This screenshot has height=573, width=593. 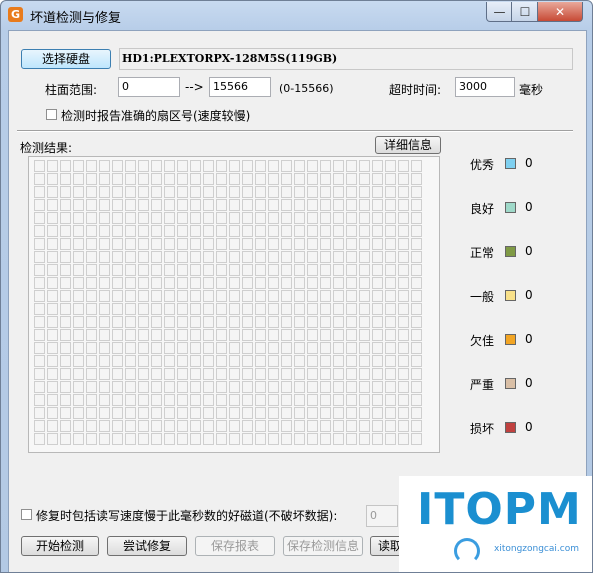 I want to click on minimize-button: —, so click(x=499, y=12).